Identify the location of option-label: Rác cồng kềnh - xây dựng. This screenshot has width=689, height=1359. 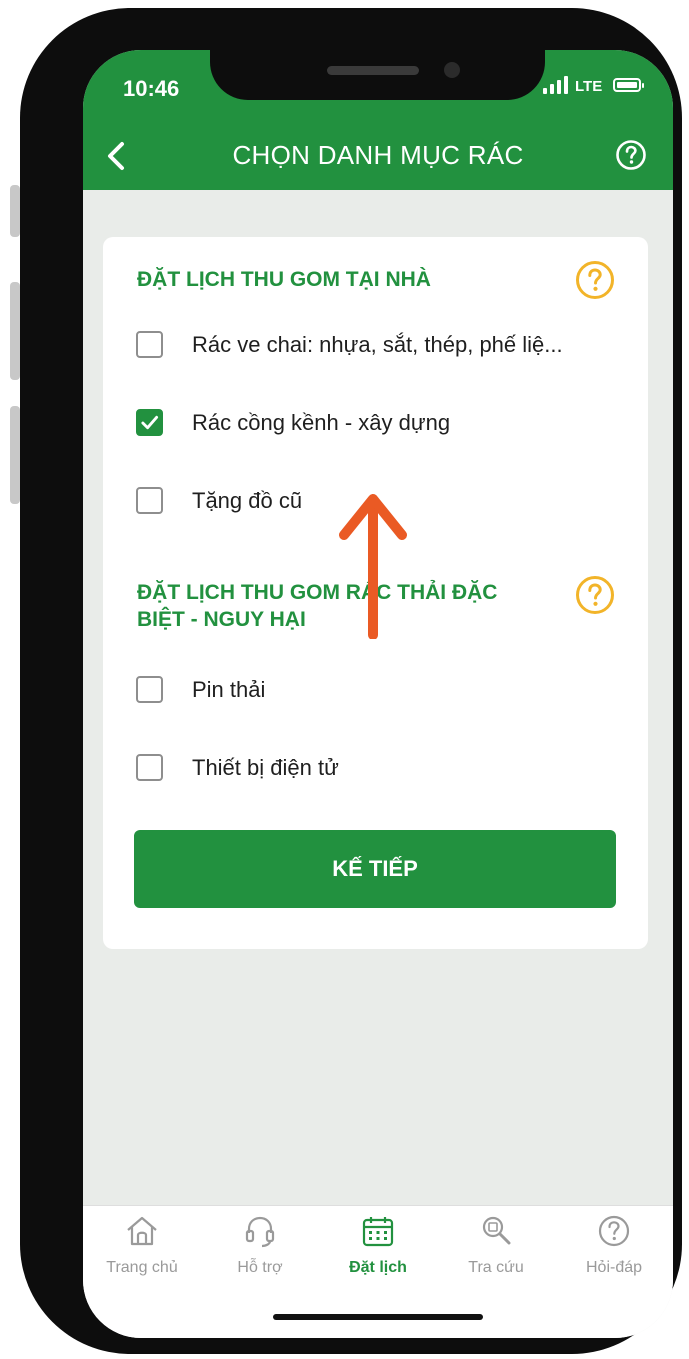
(321, 422).